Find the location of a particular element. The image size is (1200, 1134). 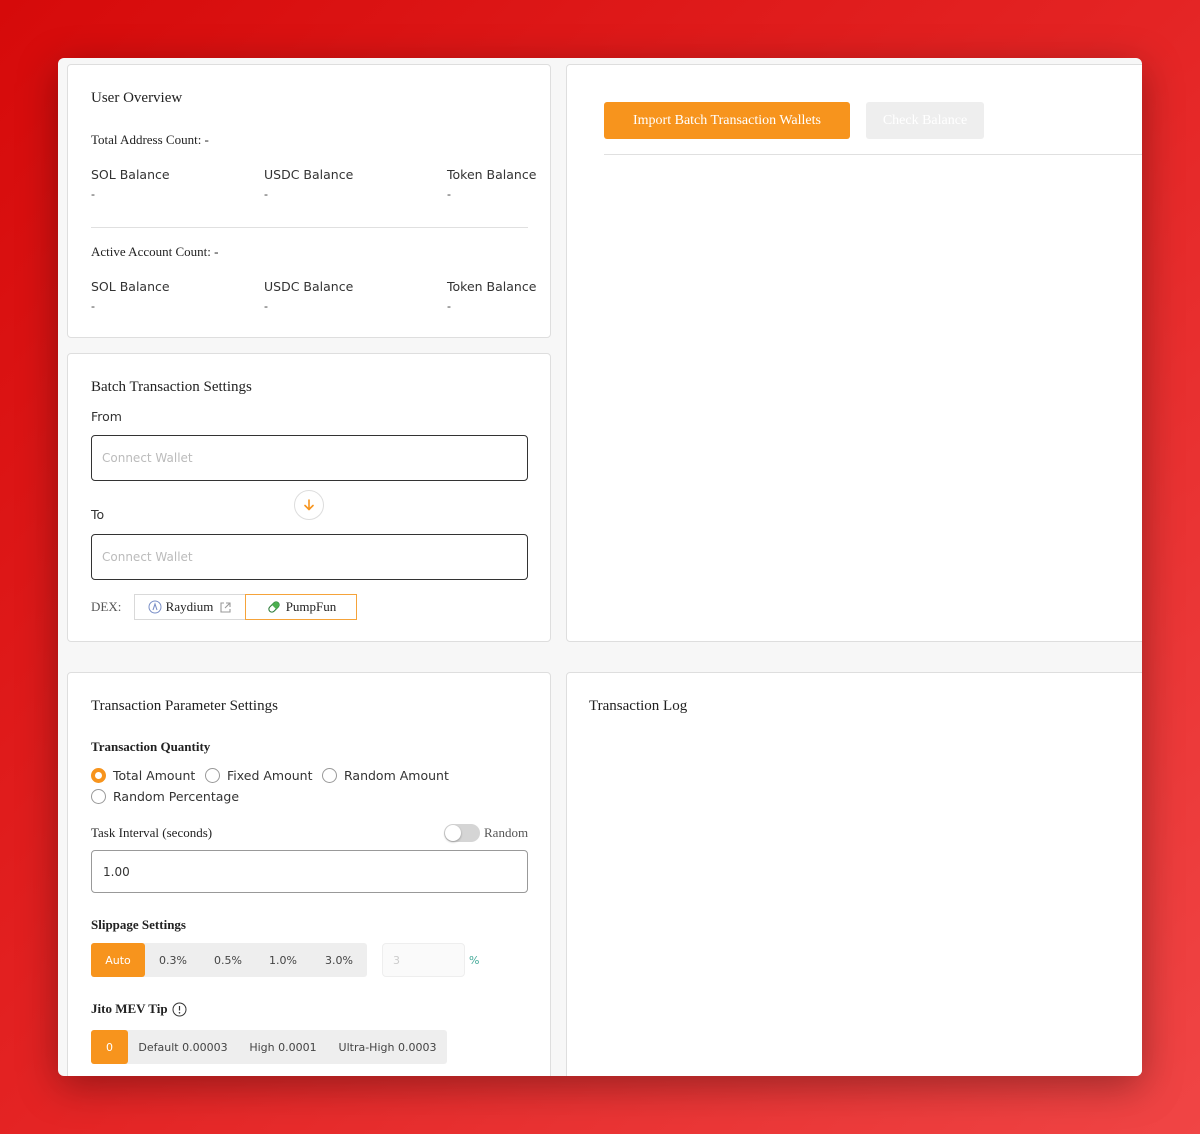

batch-settings-title: Batch Transaction Settings is located at coordinates (171, 387).